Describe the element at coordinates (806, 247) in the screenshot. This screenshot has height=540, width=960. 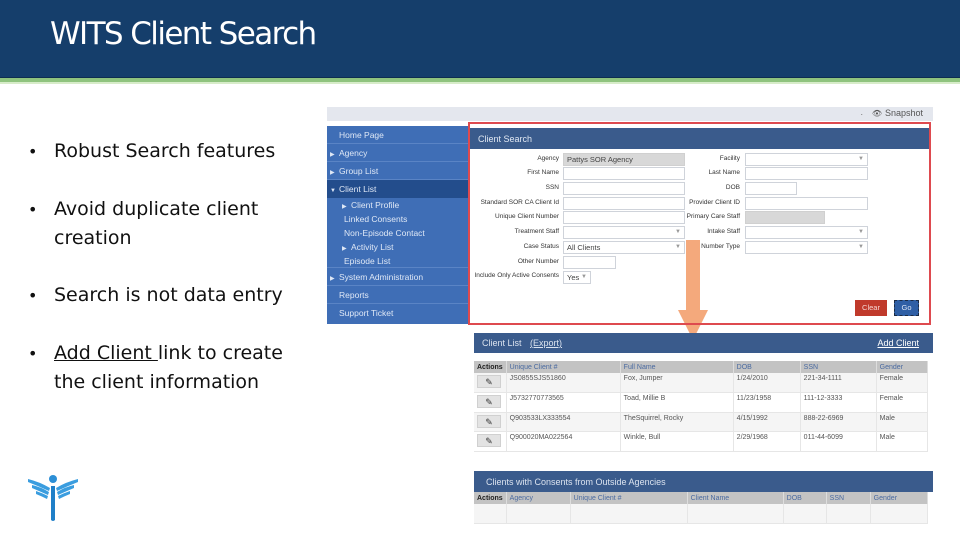
I see `number-type-select: ▼` at that location.